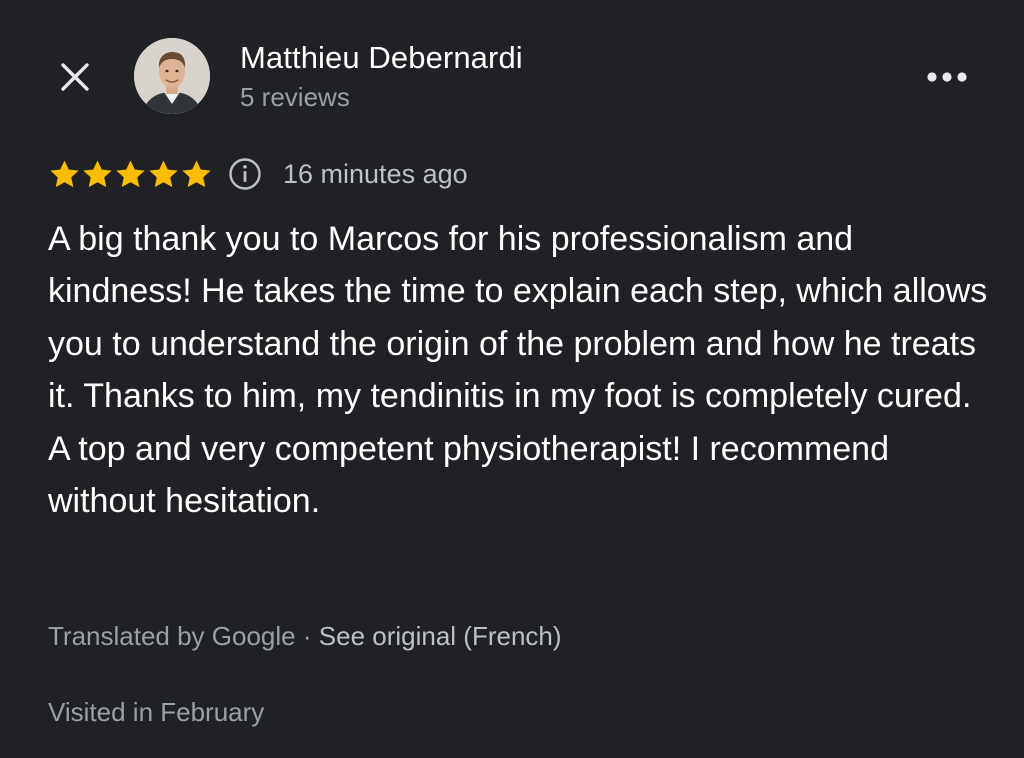 This screenshot has width=1024, height=758. I want to click on close-icon, so click(75, 77).